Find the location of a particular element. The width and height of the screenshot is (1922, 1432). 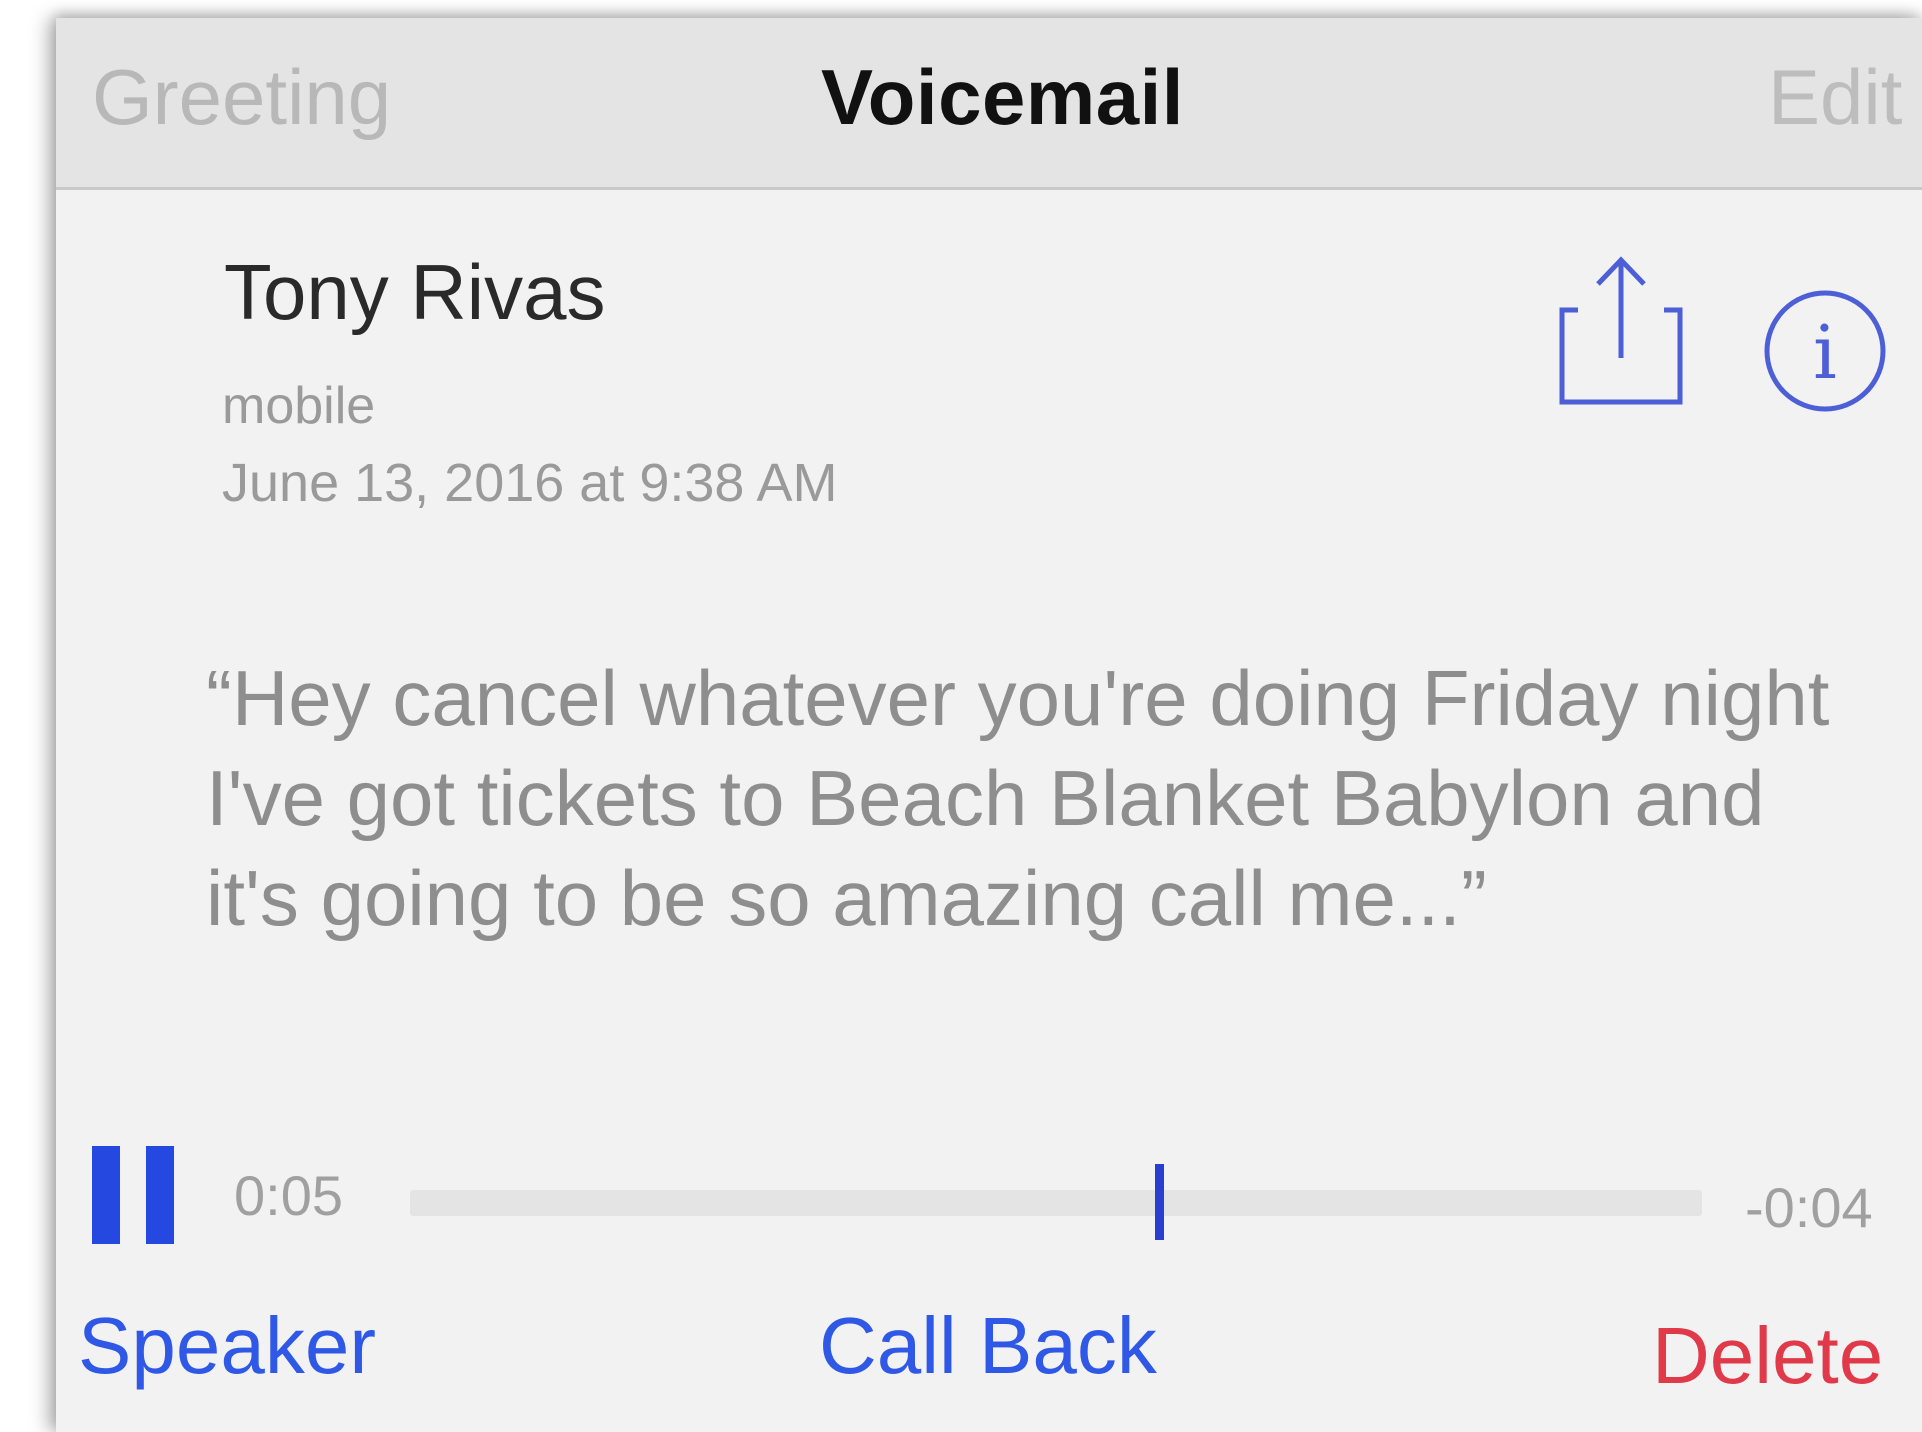

share-button is located at coordinates (1621, 330).